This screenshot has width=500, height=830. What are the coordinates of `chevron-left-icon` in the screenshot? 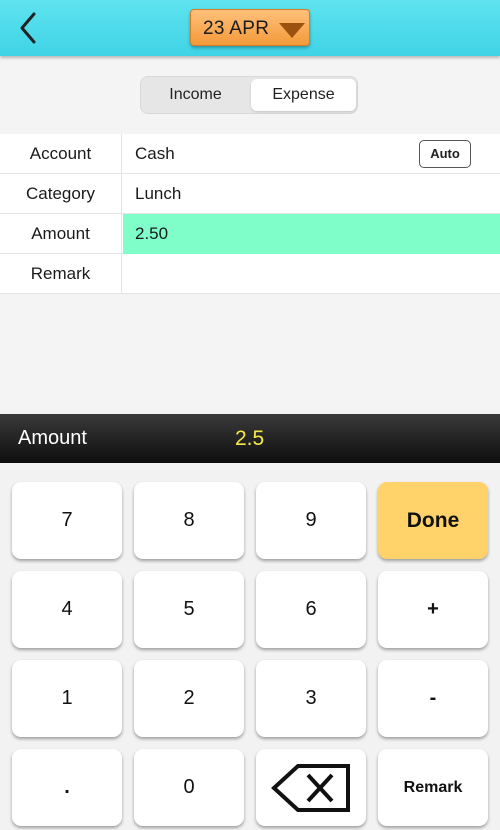 It's located at (28, 28).